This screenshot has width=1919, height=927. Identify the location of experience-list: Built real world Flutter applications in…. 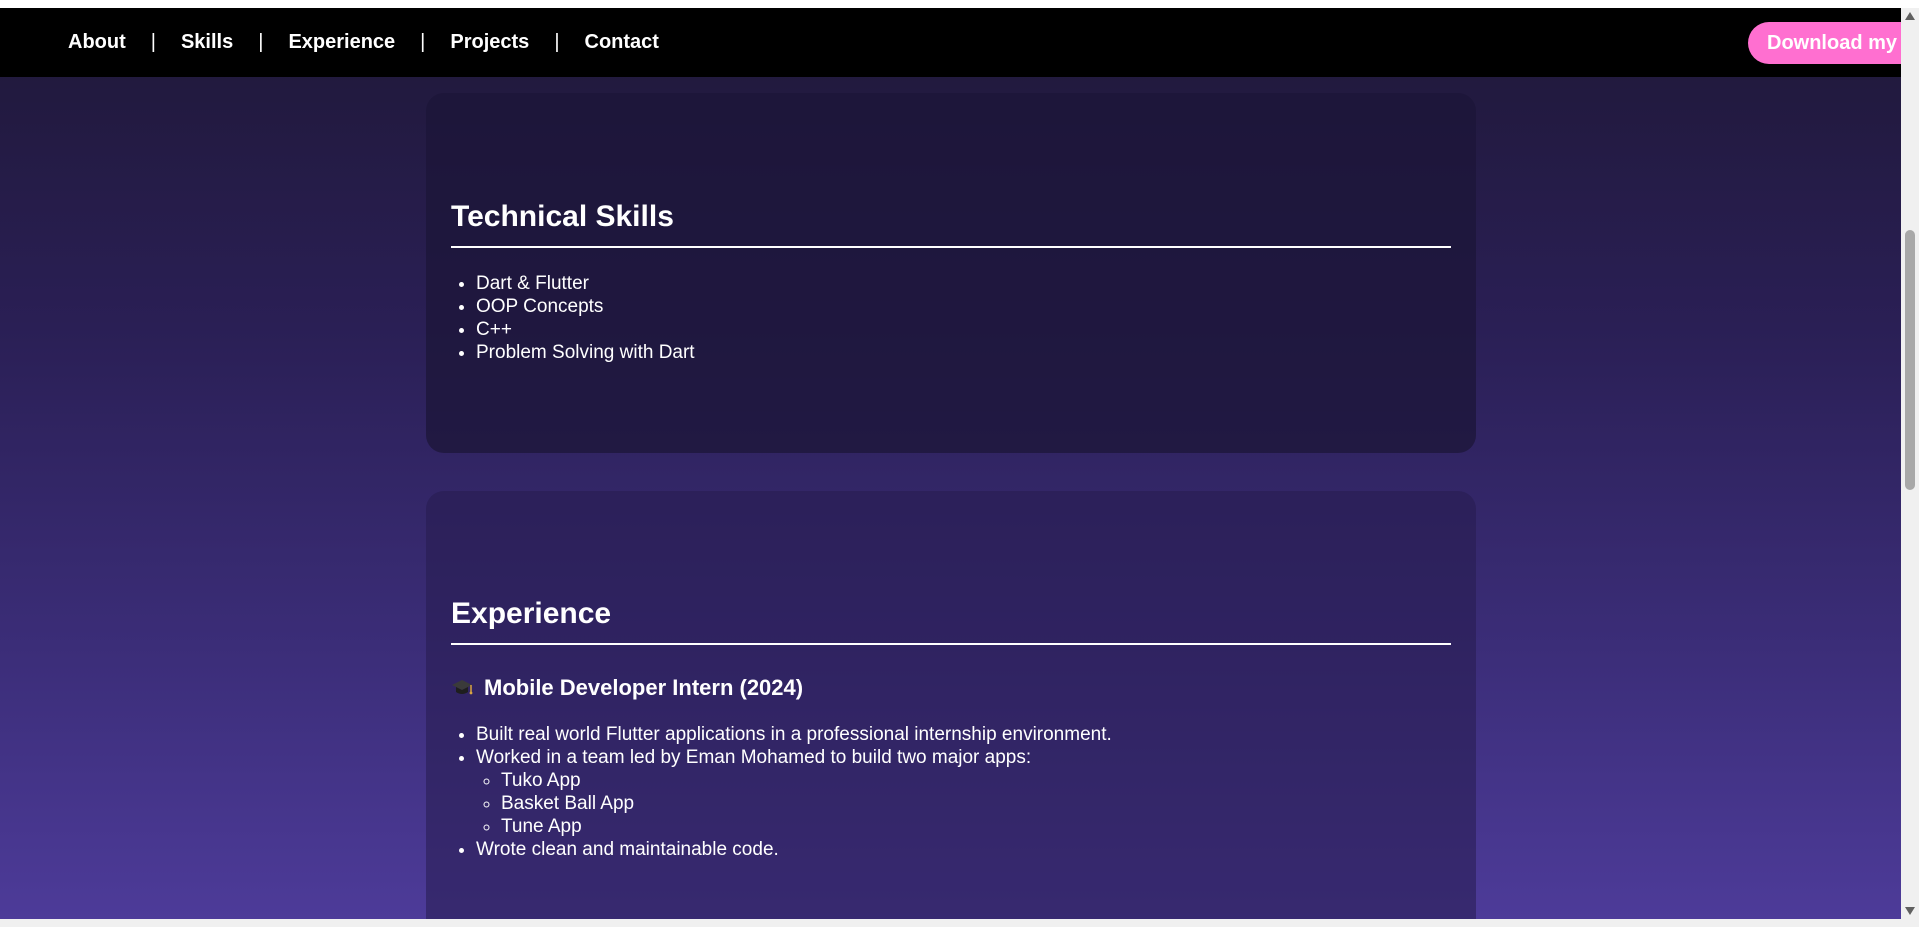
(963, 792).